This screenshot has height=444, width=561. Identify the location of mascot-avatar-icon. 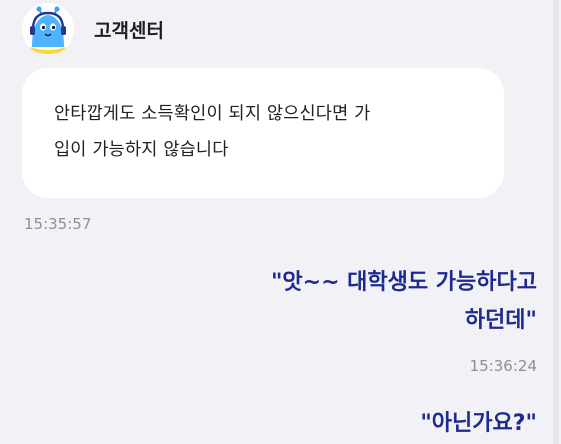
(48, 29).